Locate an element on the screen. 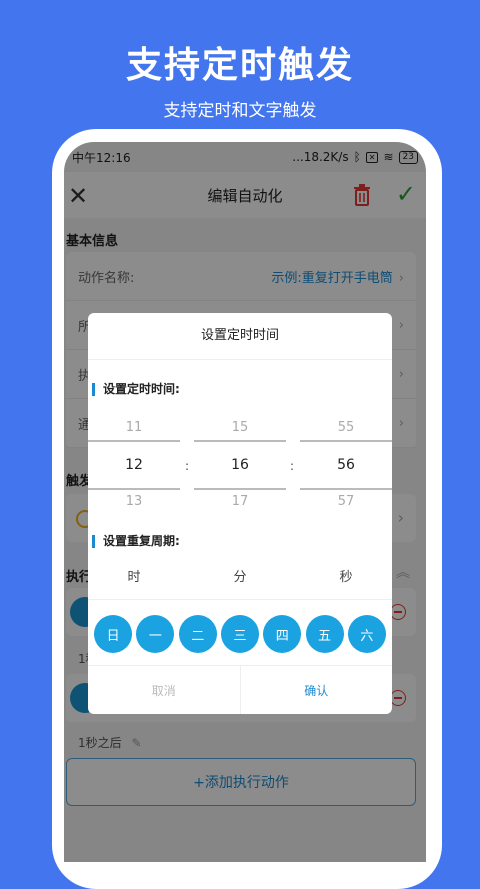 Image resolution: width=480 pixels, height=889 pixels. unit-minute: 分 is located at coordinates (240, 575).